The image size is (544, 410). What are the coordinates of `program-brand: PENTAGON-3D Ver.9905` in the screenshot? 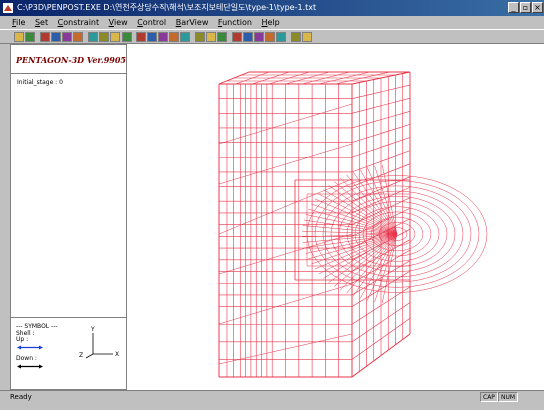 It's located at (71, 60).